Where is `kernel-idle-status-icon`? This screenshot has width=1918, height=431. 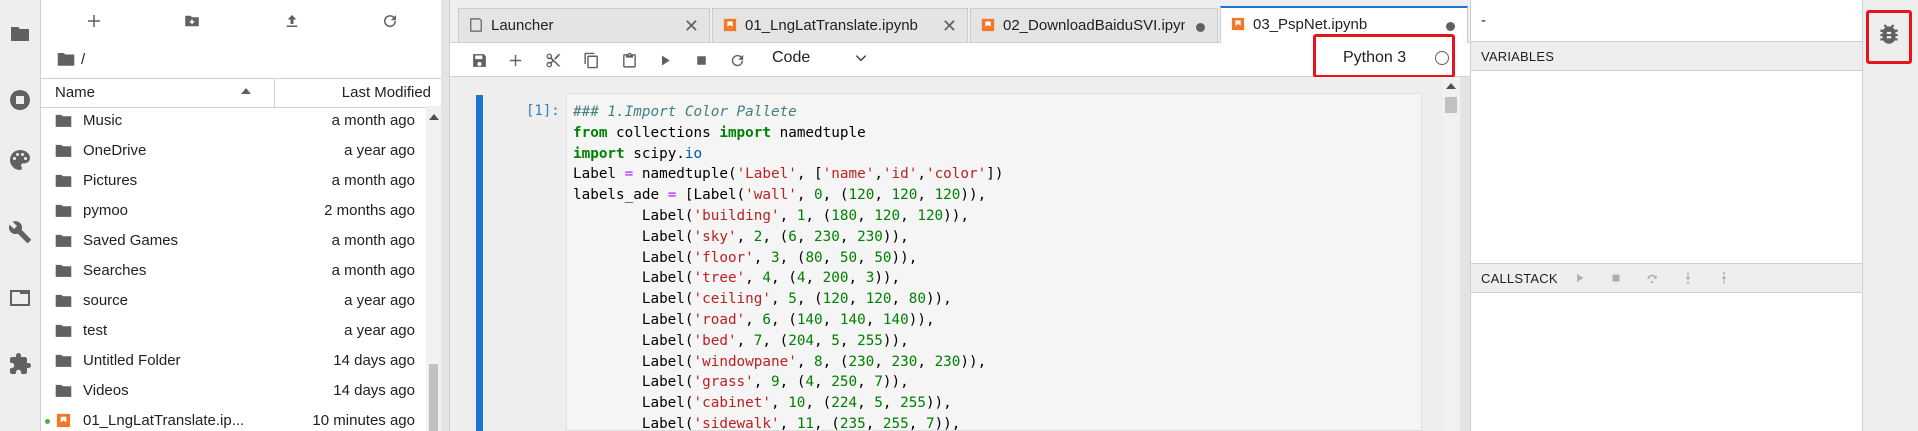
kernel-idle-status-icon is located at coordinates (1442, 58).